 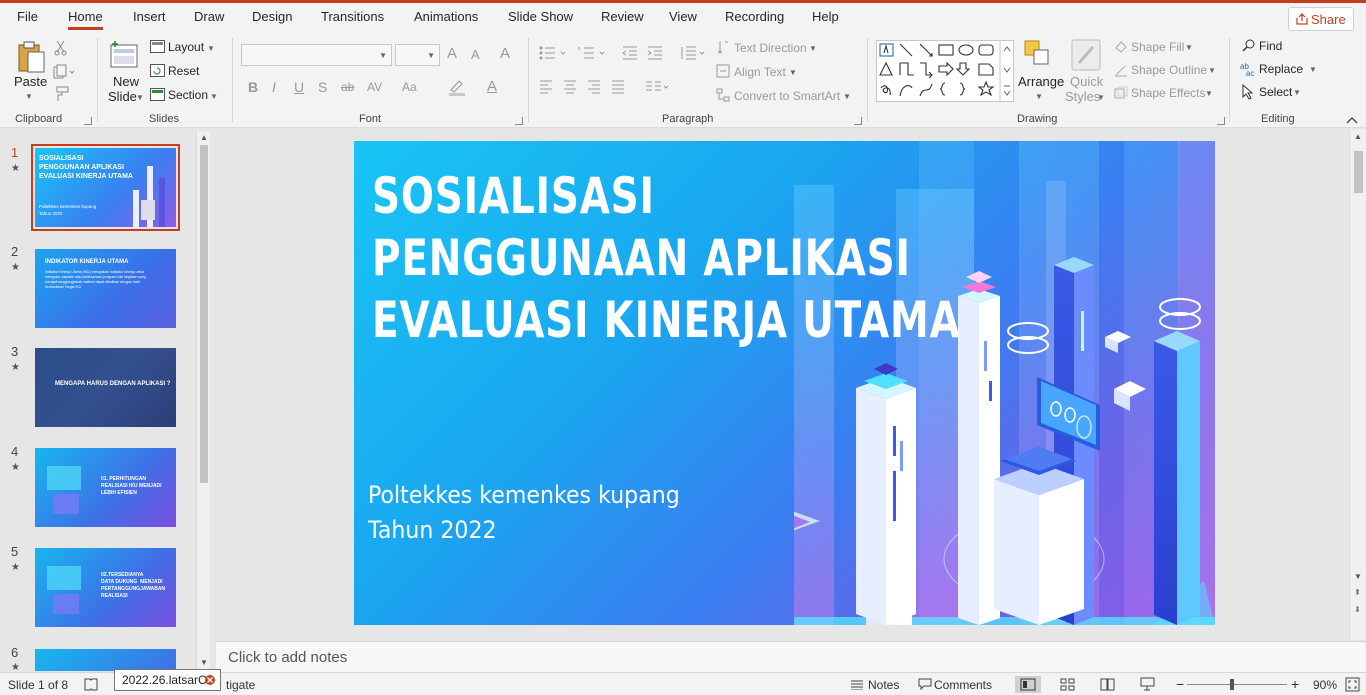 I want to click on find-button: Find, so click(x=1270, y=46).